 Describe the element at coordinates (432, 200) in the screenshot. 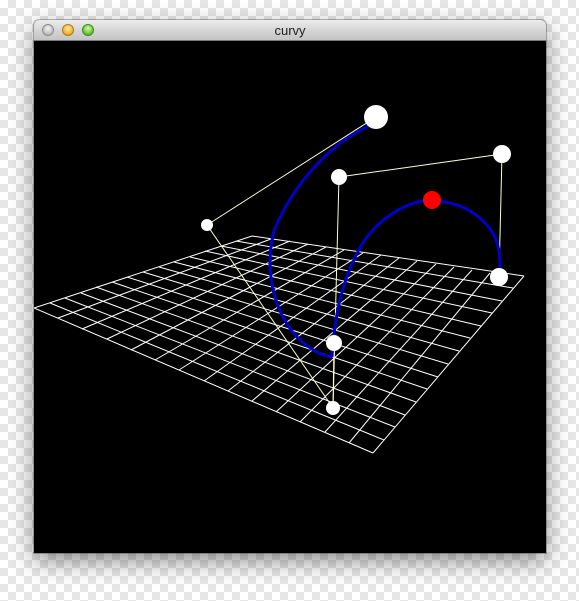

I see `selected-control-point` at that location.